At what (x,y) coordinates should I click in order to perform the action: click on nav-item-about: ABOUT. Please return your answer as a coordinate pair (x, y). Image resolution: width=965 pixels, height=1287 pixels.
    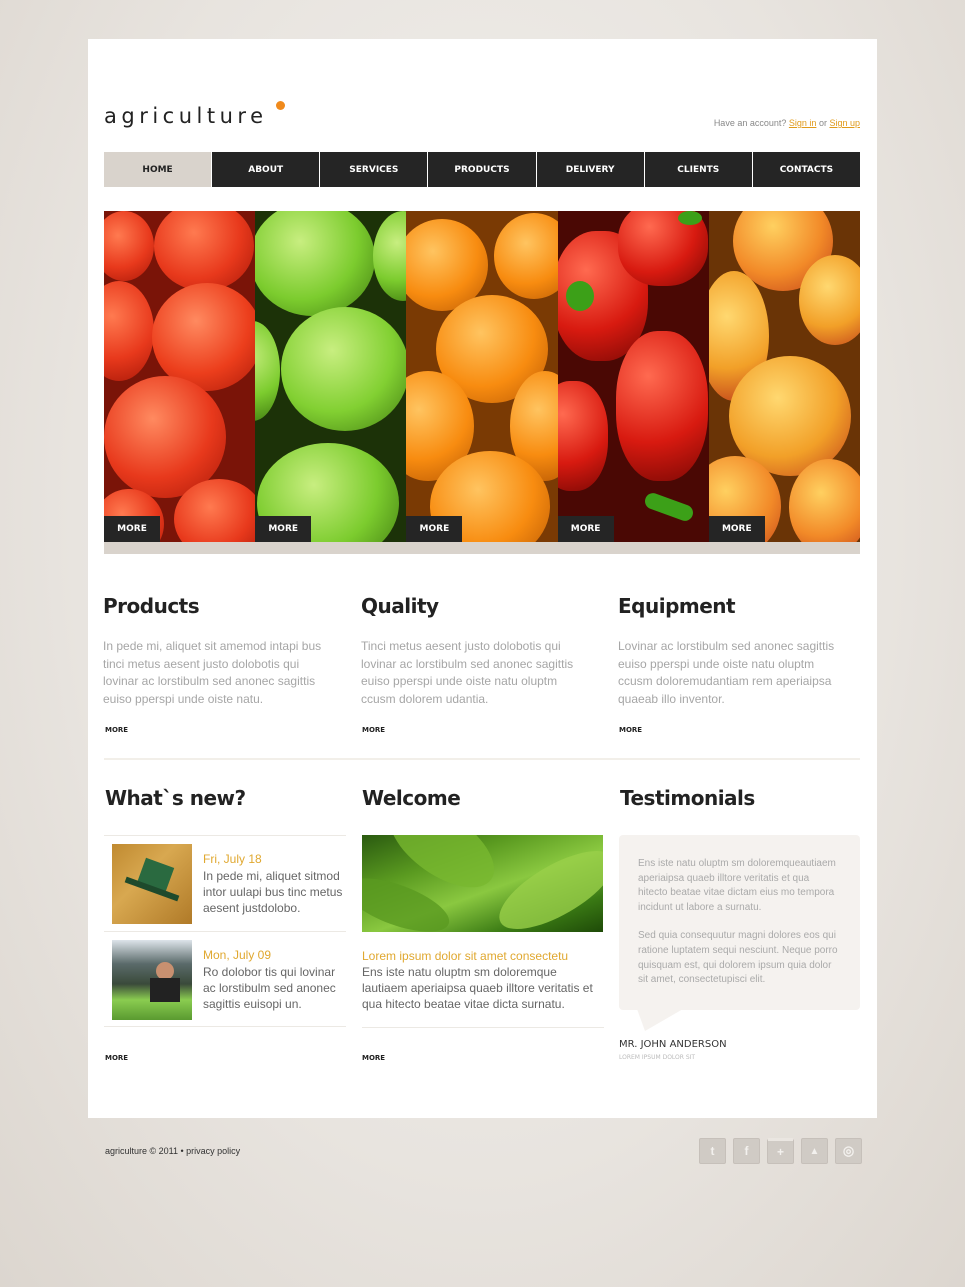
    Looking at the image, I should click on (265, 169).